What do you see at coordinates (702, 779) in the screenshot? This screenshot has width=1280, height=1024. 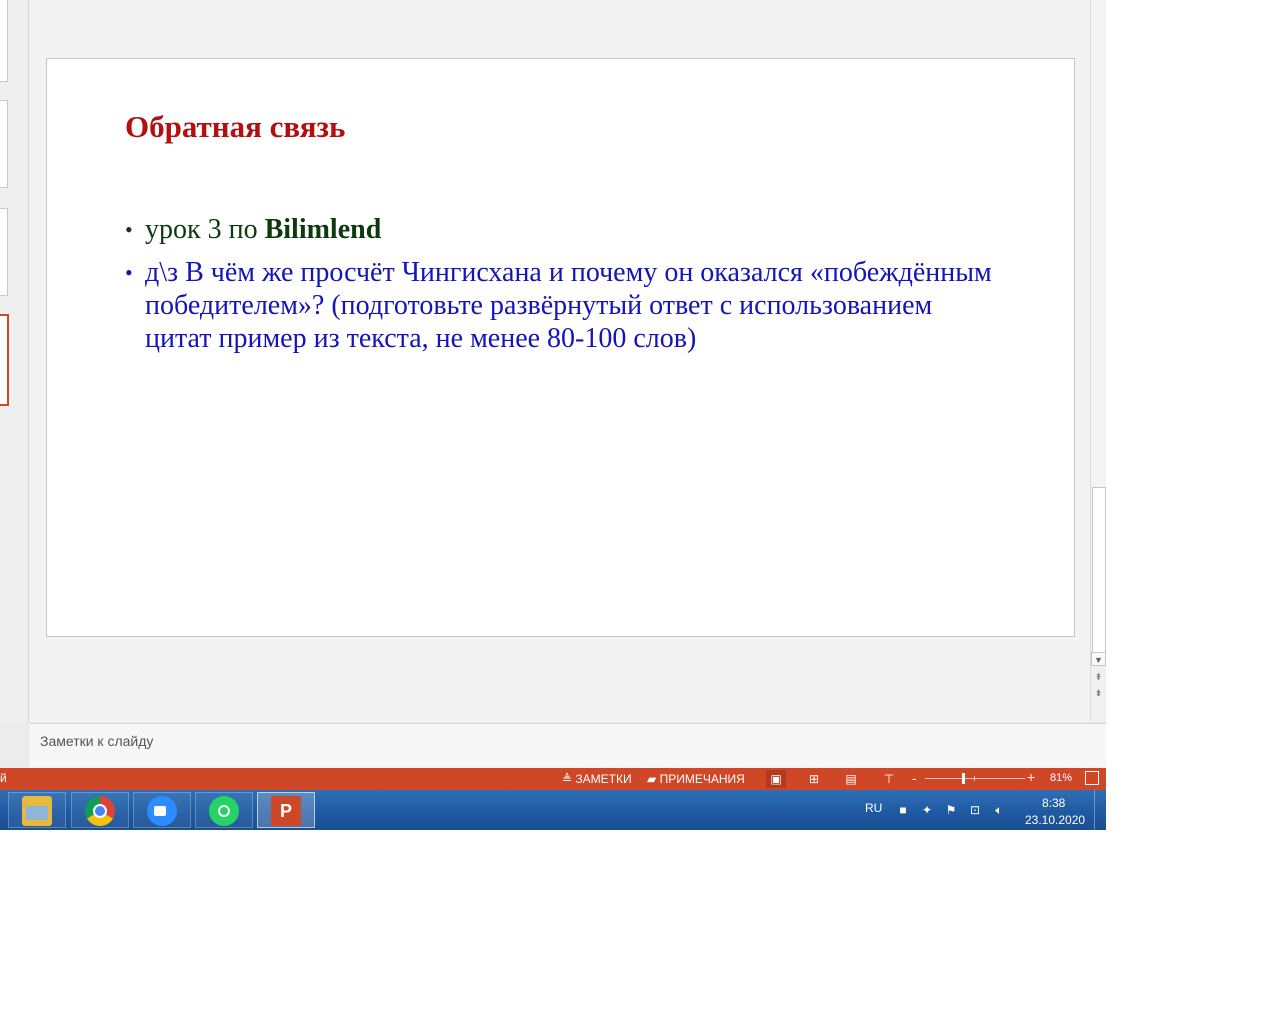 I see `comments-toggle-label: ПРИМЕЧАНИЯ` at bounding box center [702, 779].